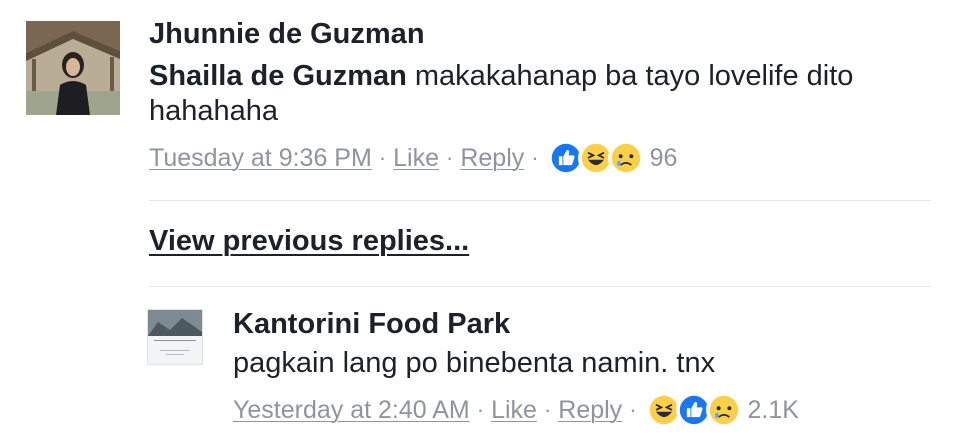 This screenshot has width=960, height=439. Describe the element at coordinates (287, 34) in the screenshot. I see `comment-author: Jhunnie de Guzman` at that location.